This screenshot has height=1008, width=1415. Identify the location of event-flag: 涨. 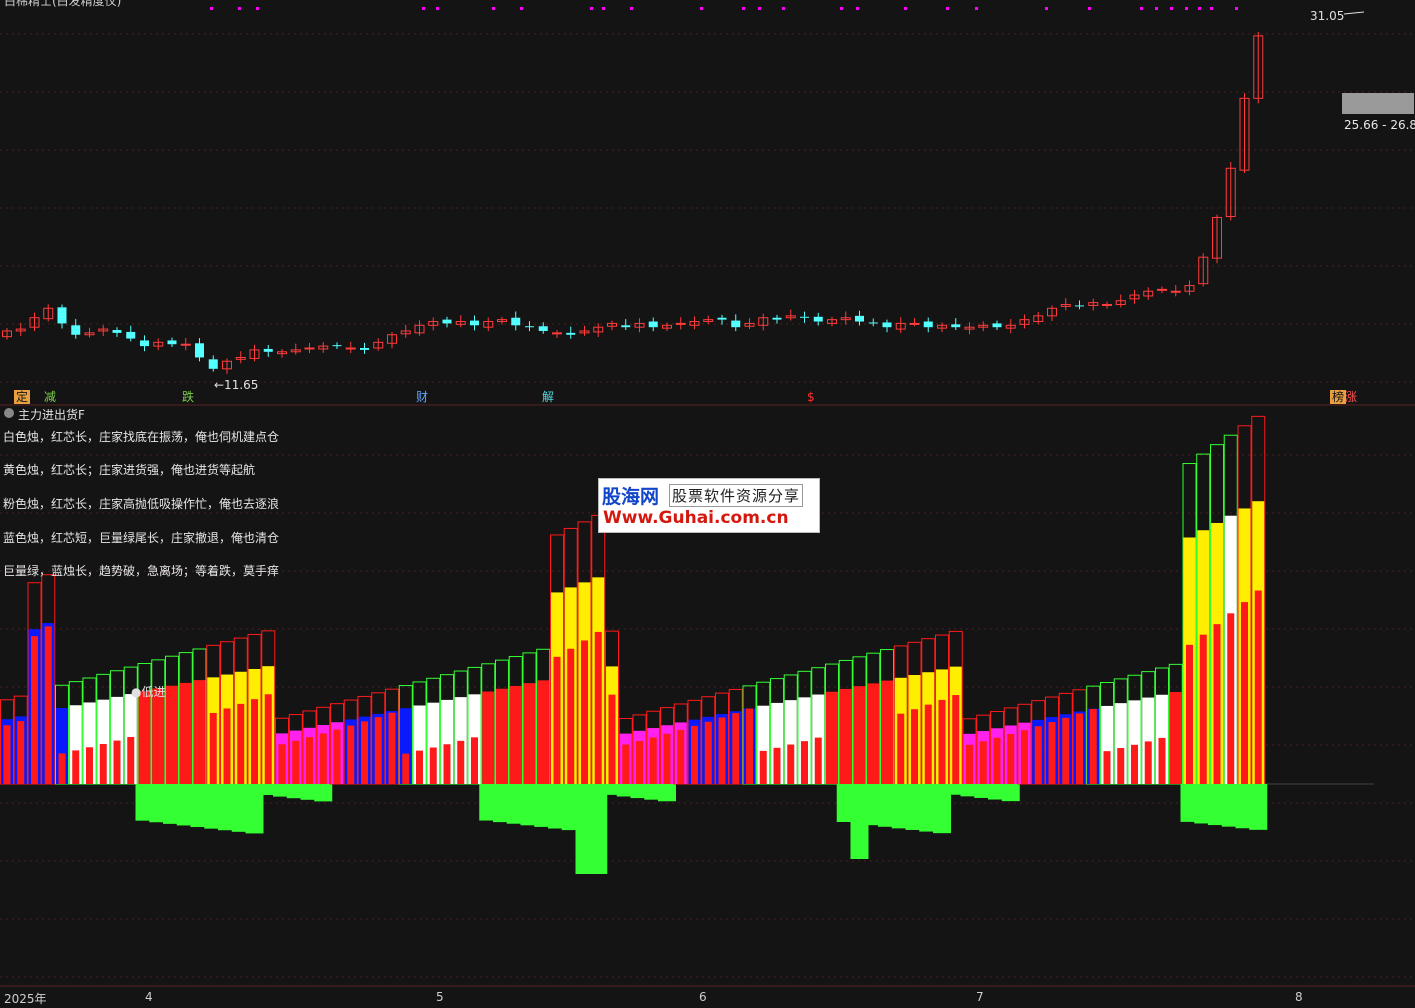
(1351, 397).